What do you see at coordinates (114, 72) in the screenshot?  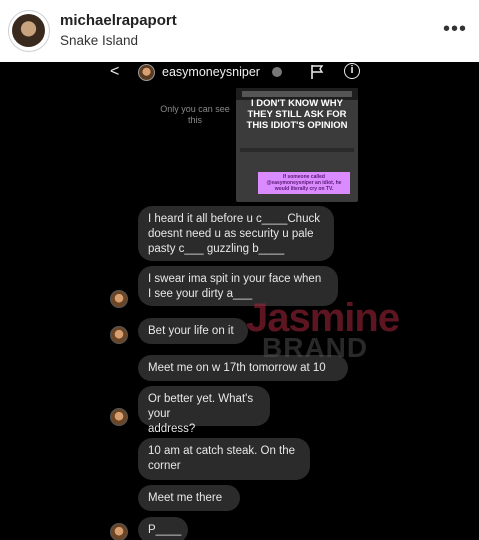 I see `back-icon: <` at bounding box center [114, 72].